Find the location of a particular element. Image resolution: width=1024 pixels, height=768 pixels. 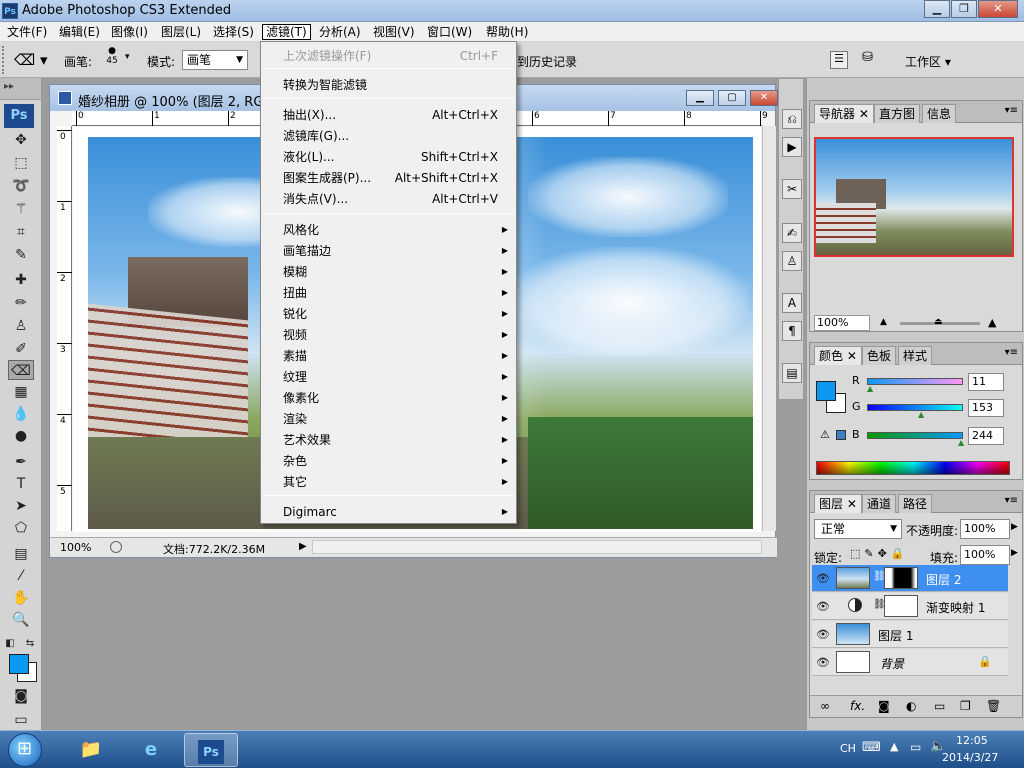

status-menu-arrow-icon: ▶ is located at coordinates (303, 546).